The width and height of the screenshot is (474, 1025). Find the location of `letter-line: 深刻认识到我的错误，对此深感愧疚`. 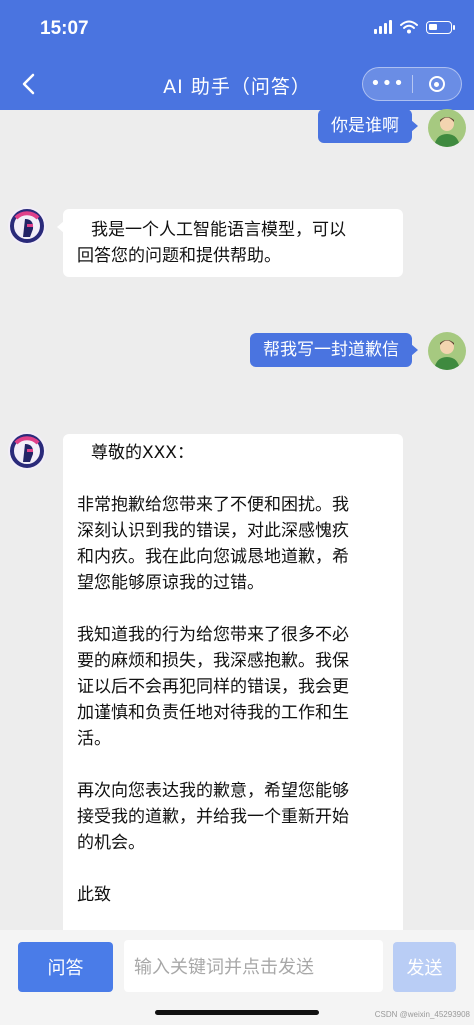

letter-line: 深刻认识到我的错误，对此深感愧疚 is located at coordinates (213, 531).